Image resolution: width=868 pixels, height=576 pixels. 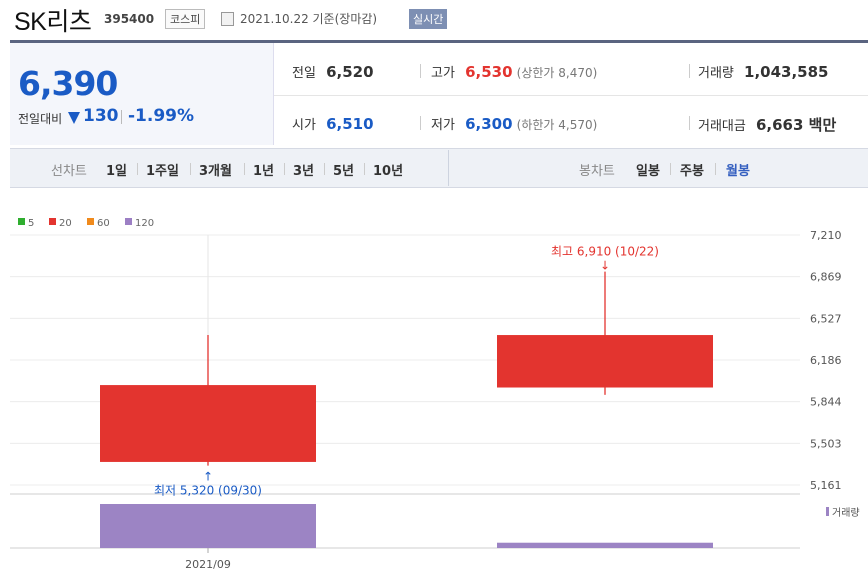 What do you see at coordinates (443, 73) in the screenshot?
I see `quote-label: 고가` at bounding box center [443, 73].